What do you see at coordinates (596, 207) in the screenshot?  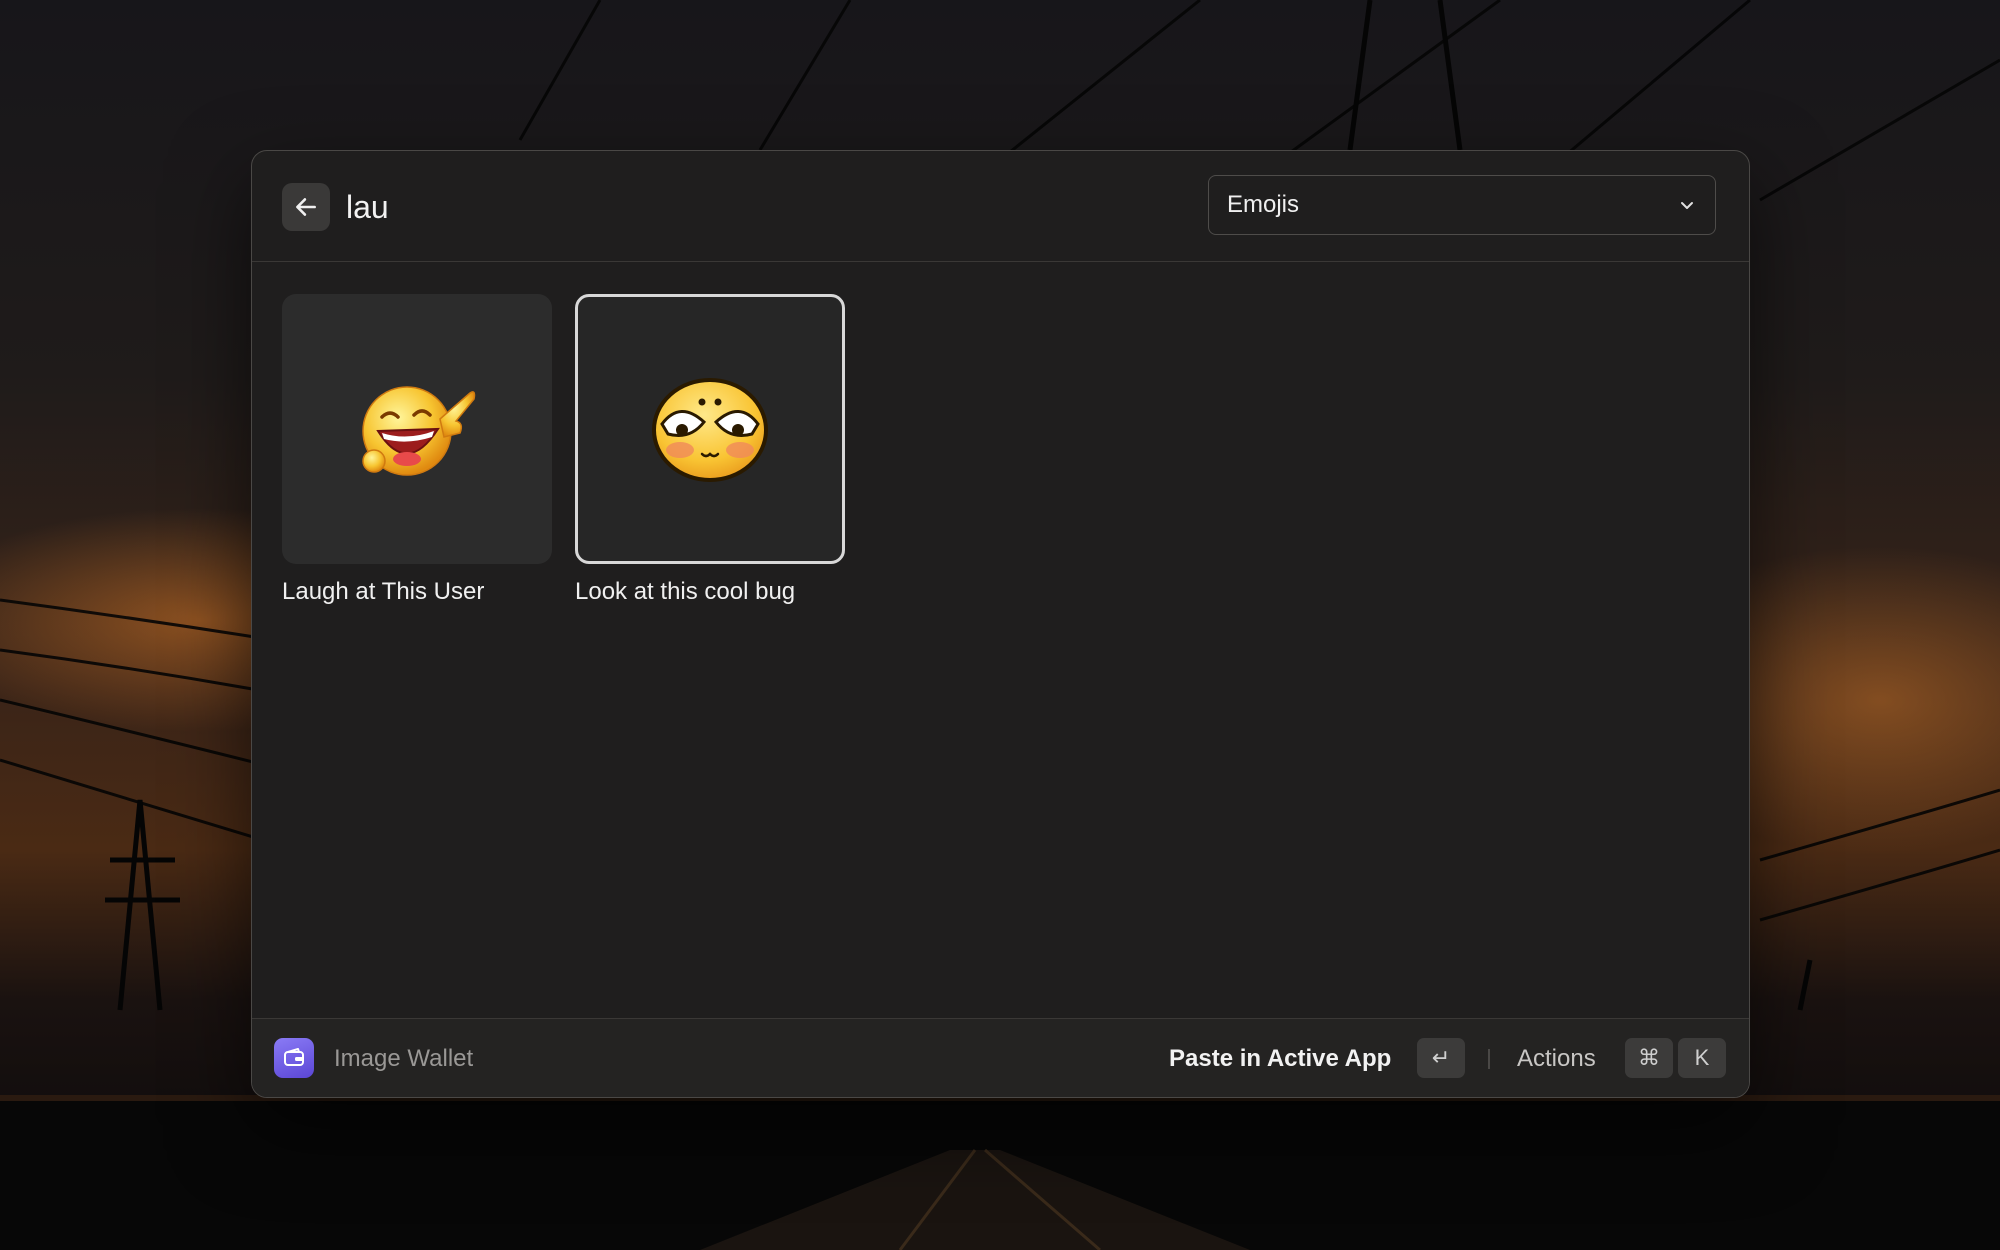 I see `search-input` at bounding box center [596, 207].